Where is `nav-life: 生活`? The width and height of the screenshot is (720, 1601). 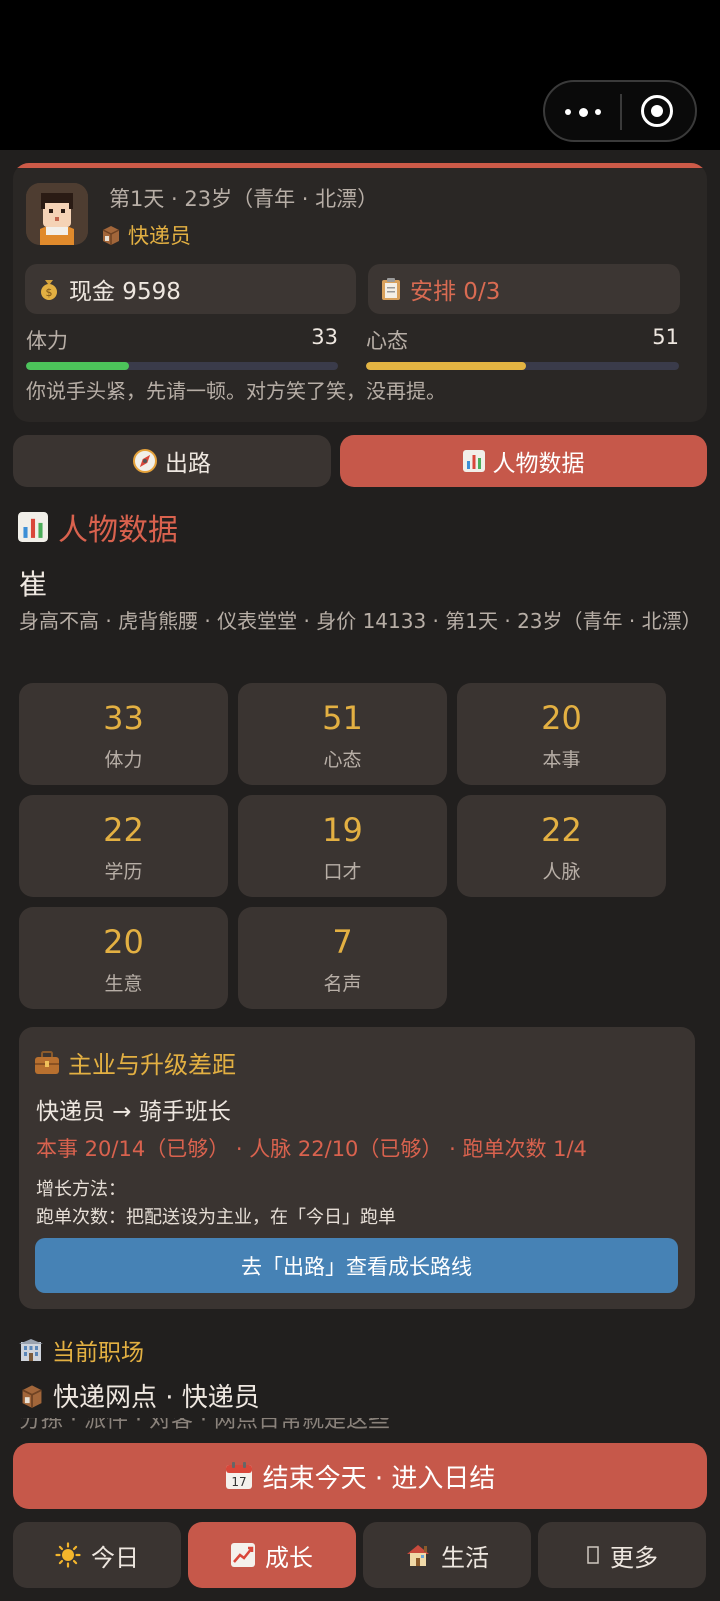 nav-life: 生活 is located at coordinates (447, 1555).